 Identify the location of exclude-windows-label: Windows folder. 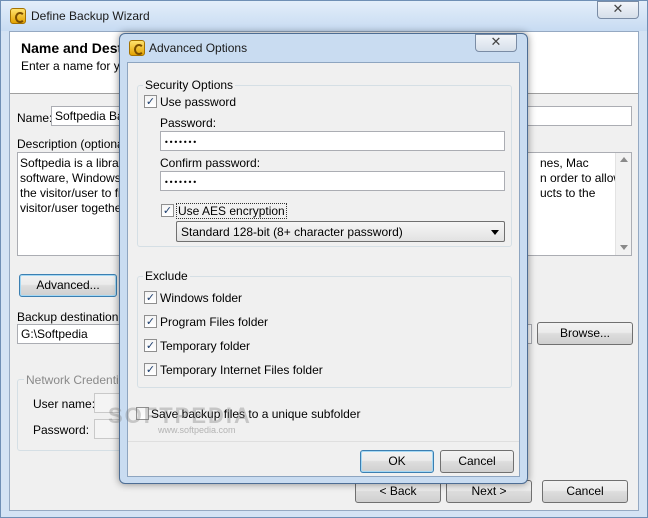
(201, 298).